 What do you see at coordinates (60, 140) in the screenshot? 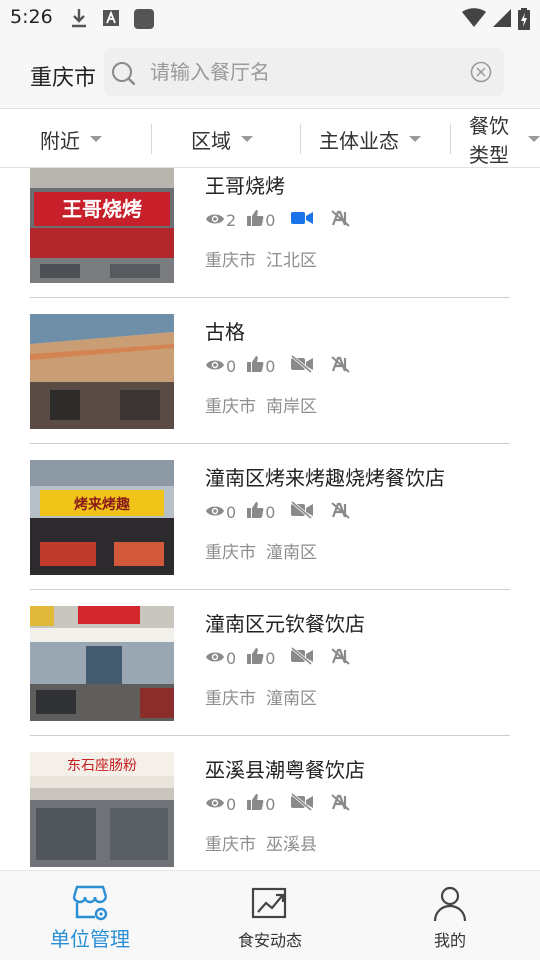
I see `filter-label: 附近` at bounding box center [60, 140].